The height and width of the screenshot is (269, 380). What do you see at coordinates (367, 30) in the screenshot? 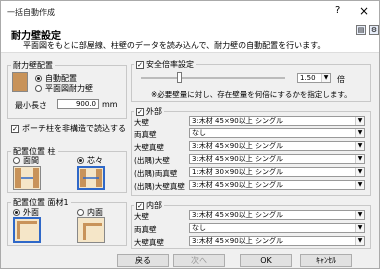
I see `header-icons: ▤ ⚙` at bounding box center [367, 30].